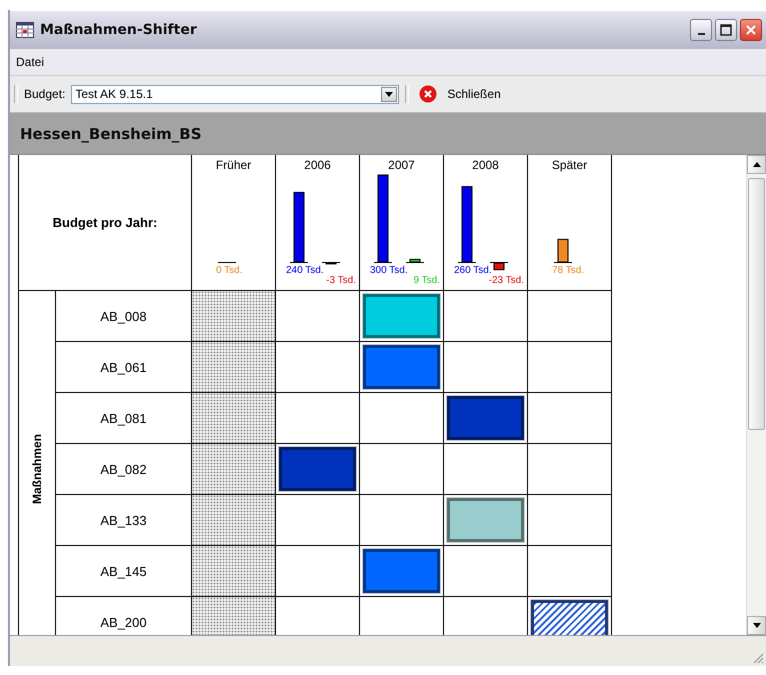  Describe the element at coordinates (30, 62) in the screenshot. I see `menu-item: Datei` at that location.